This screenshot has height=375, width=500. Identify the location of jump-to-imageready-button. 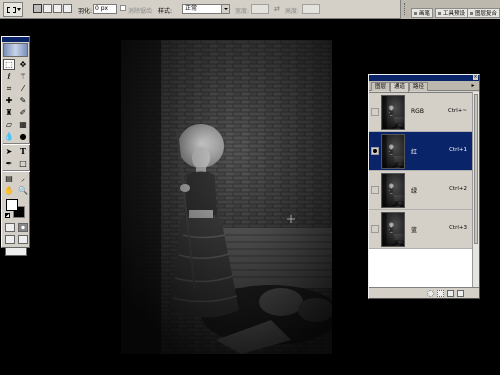
(16, 251).